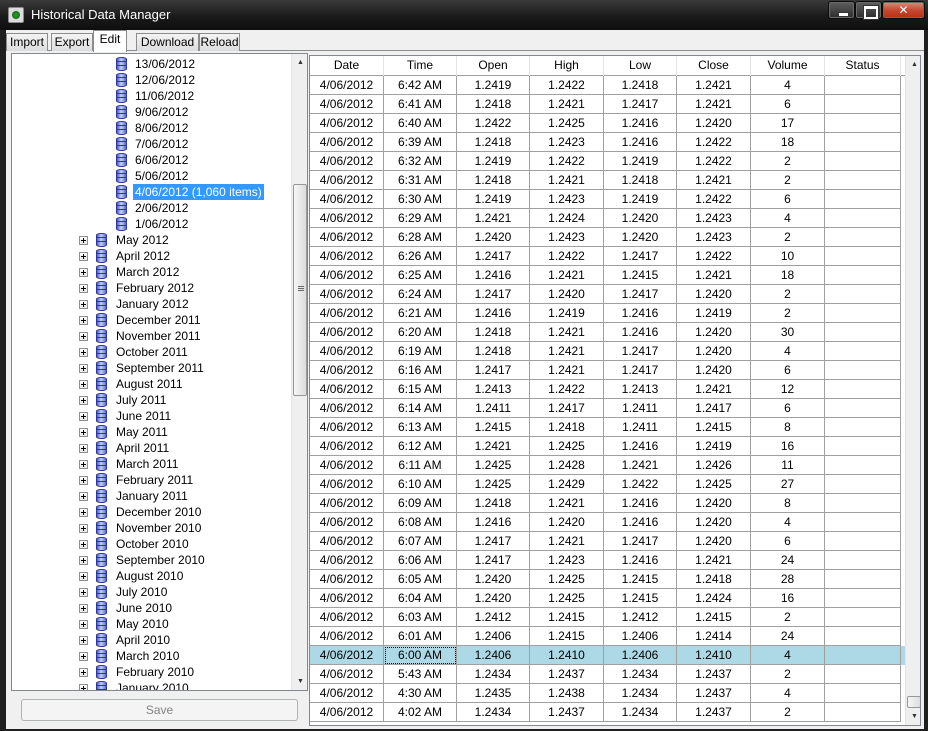 The height and width of the screenshot is (731, 928). Describe the element at coordinates (152, 336) in the screenshot. I see `tree-item-month: November 2011` at that location.